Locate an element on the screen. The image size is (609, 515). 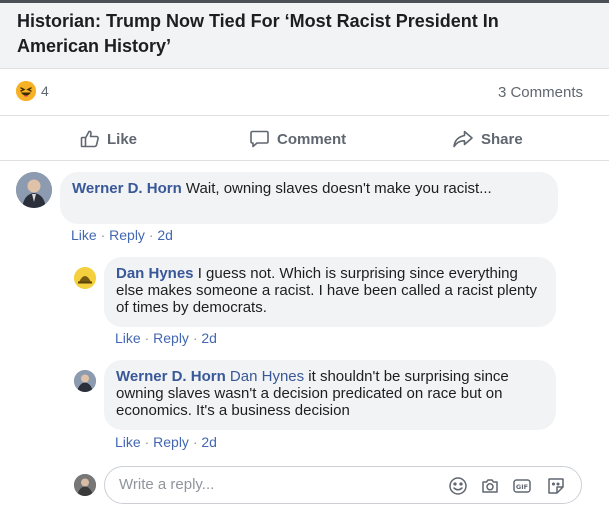
reply-composer: GIF is located at coordinates (343, 485).